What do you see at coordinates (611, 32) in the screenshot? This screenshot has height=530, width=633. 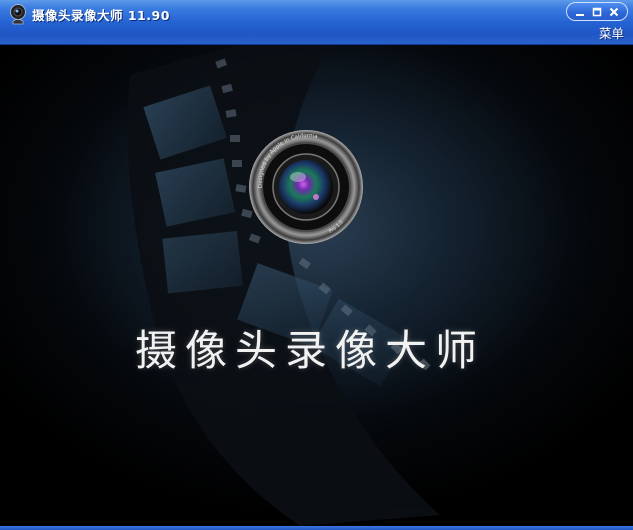 I see `menu-button: 菜单` at bounding box center [611, 32].